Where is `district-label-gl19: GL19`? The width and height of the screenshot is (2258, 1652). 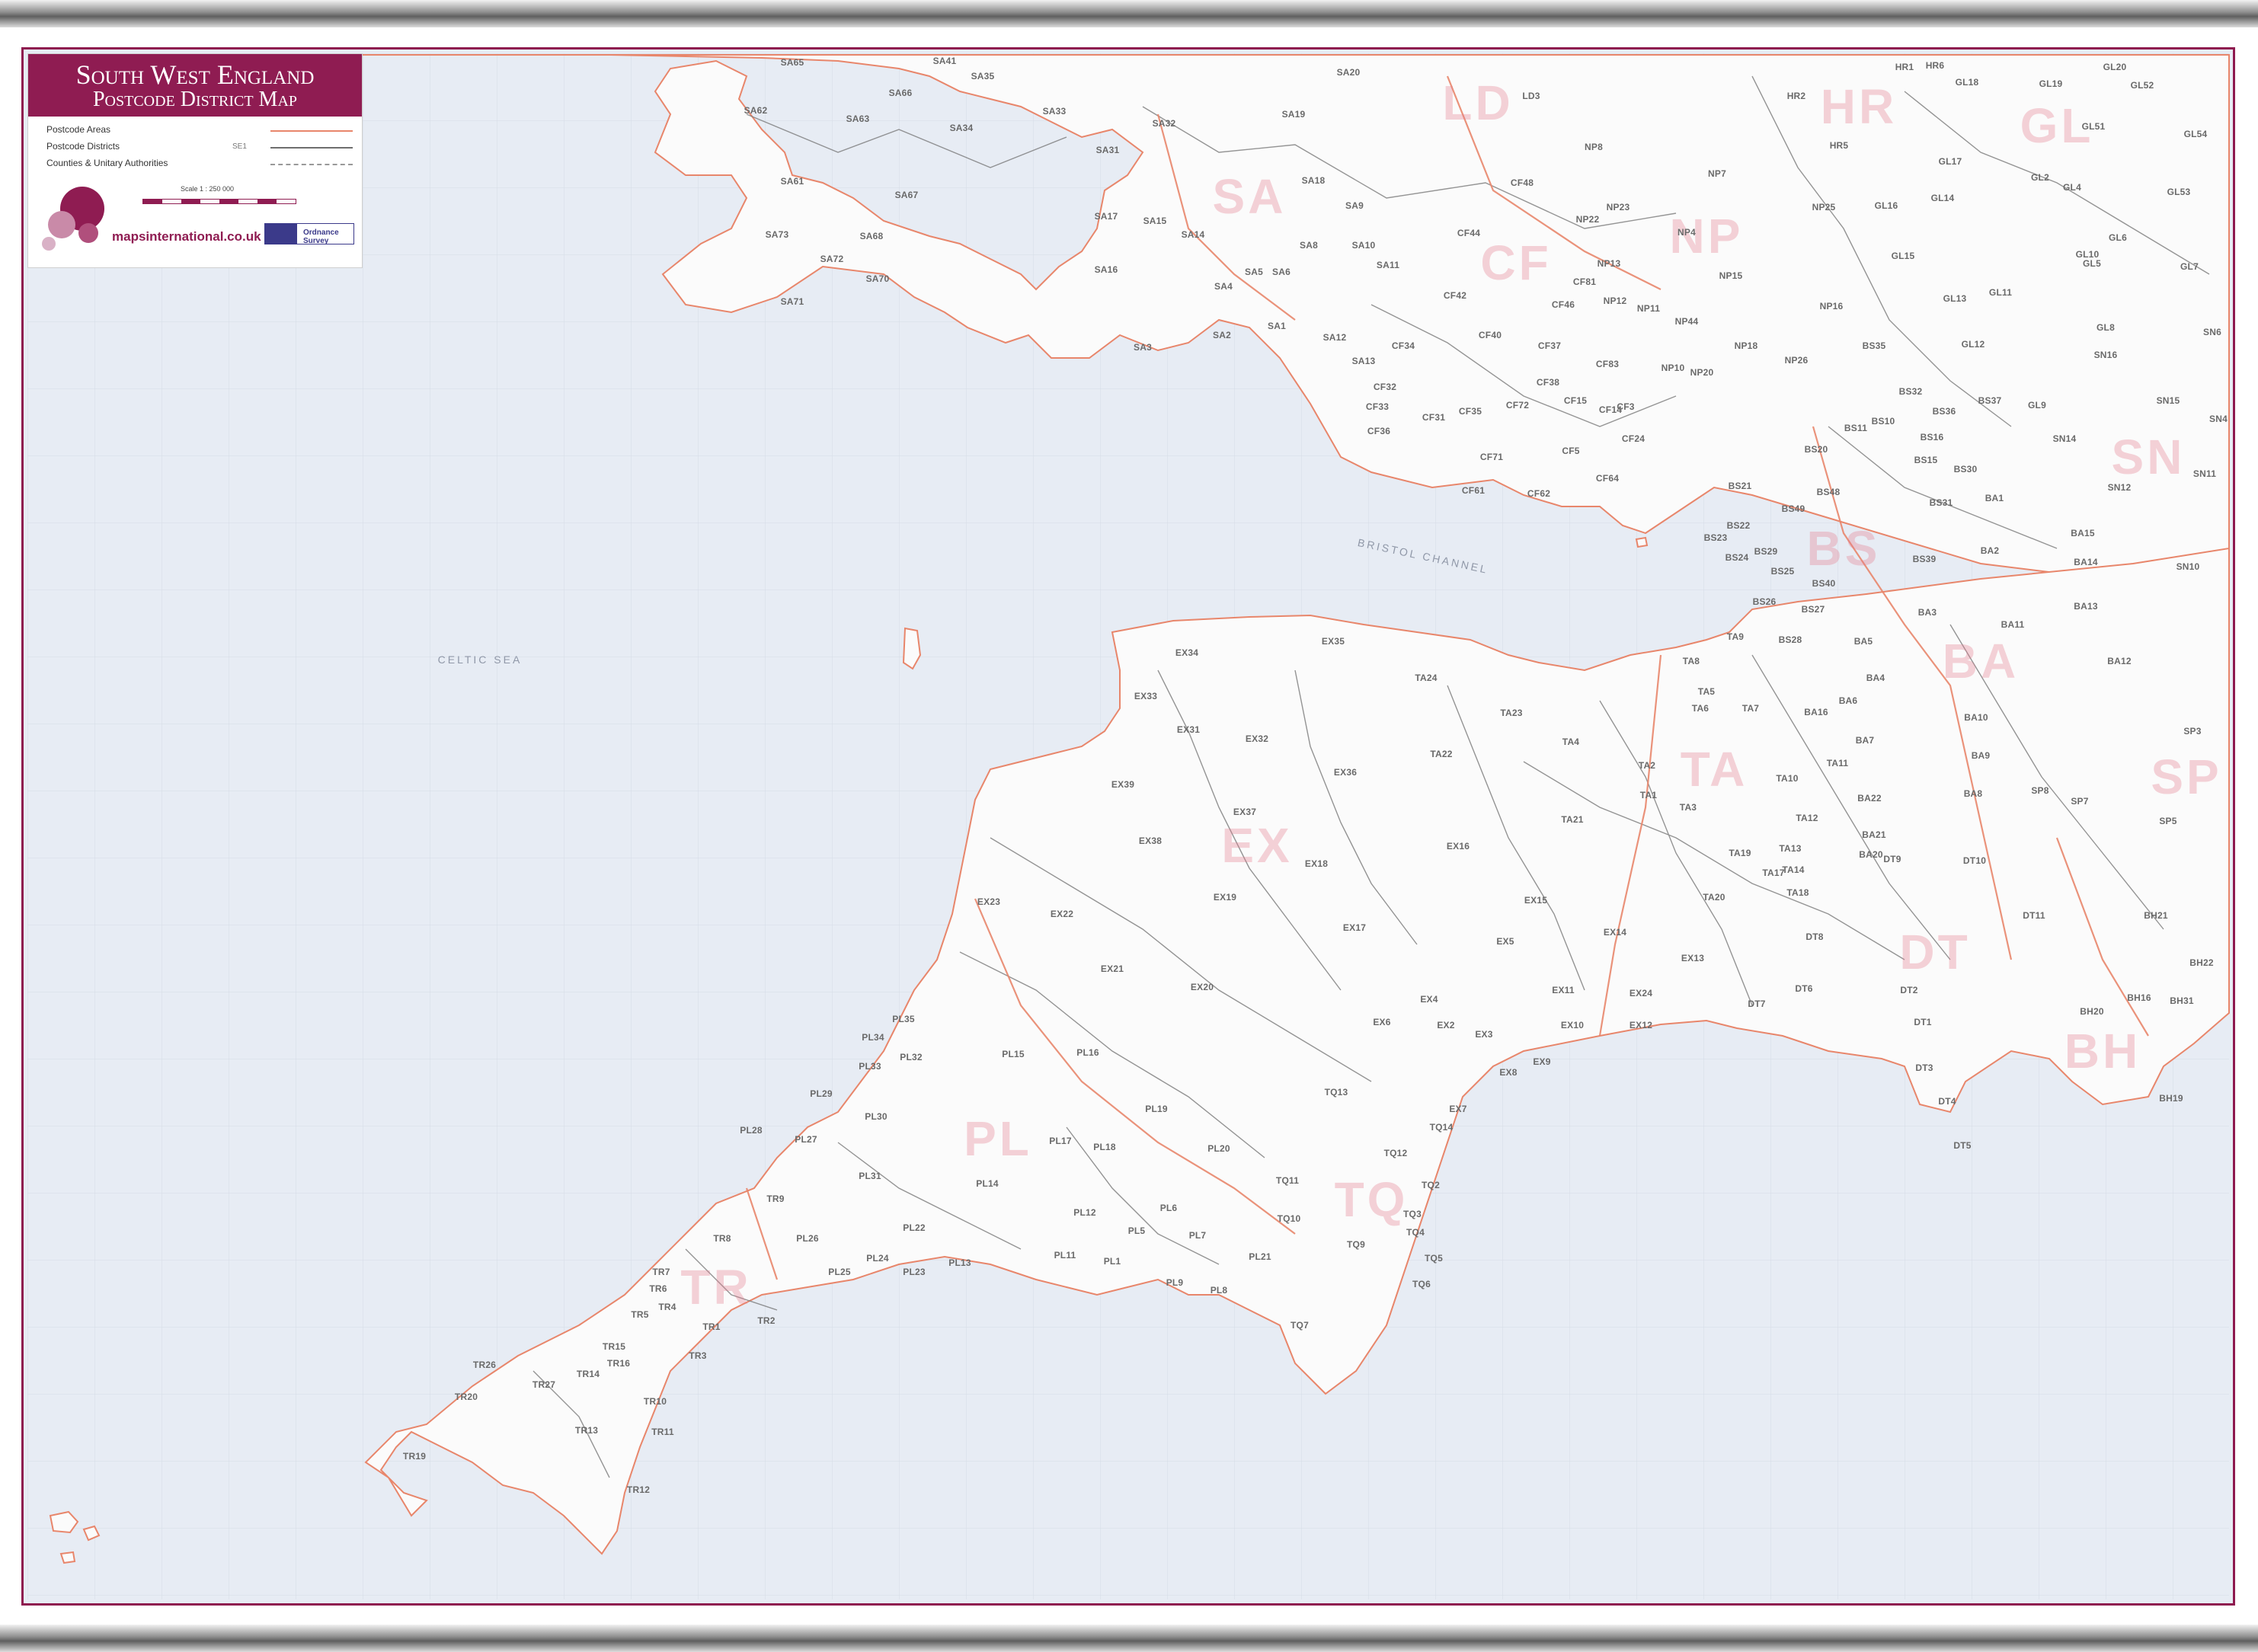 district-label-gl19: GL19 is located at coordinates (2051, 83).